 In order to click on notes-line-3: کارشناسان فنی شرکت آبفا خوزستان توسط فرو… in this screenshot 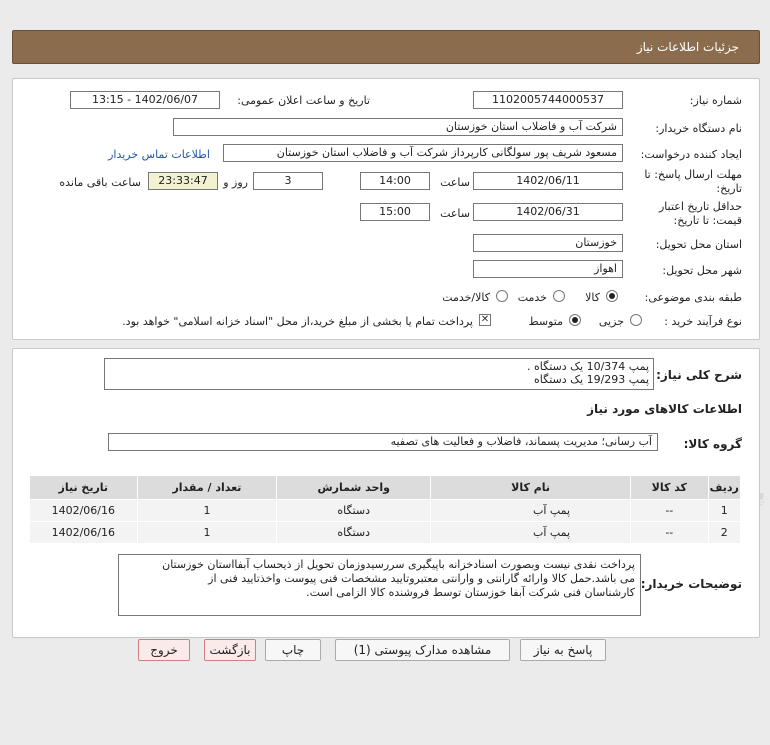, I will do `click(470, 592)`.